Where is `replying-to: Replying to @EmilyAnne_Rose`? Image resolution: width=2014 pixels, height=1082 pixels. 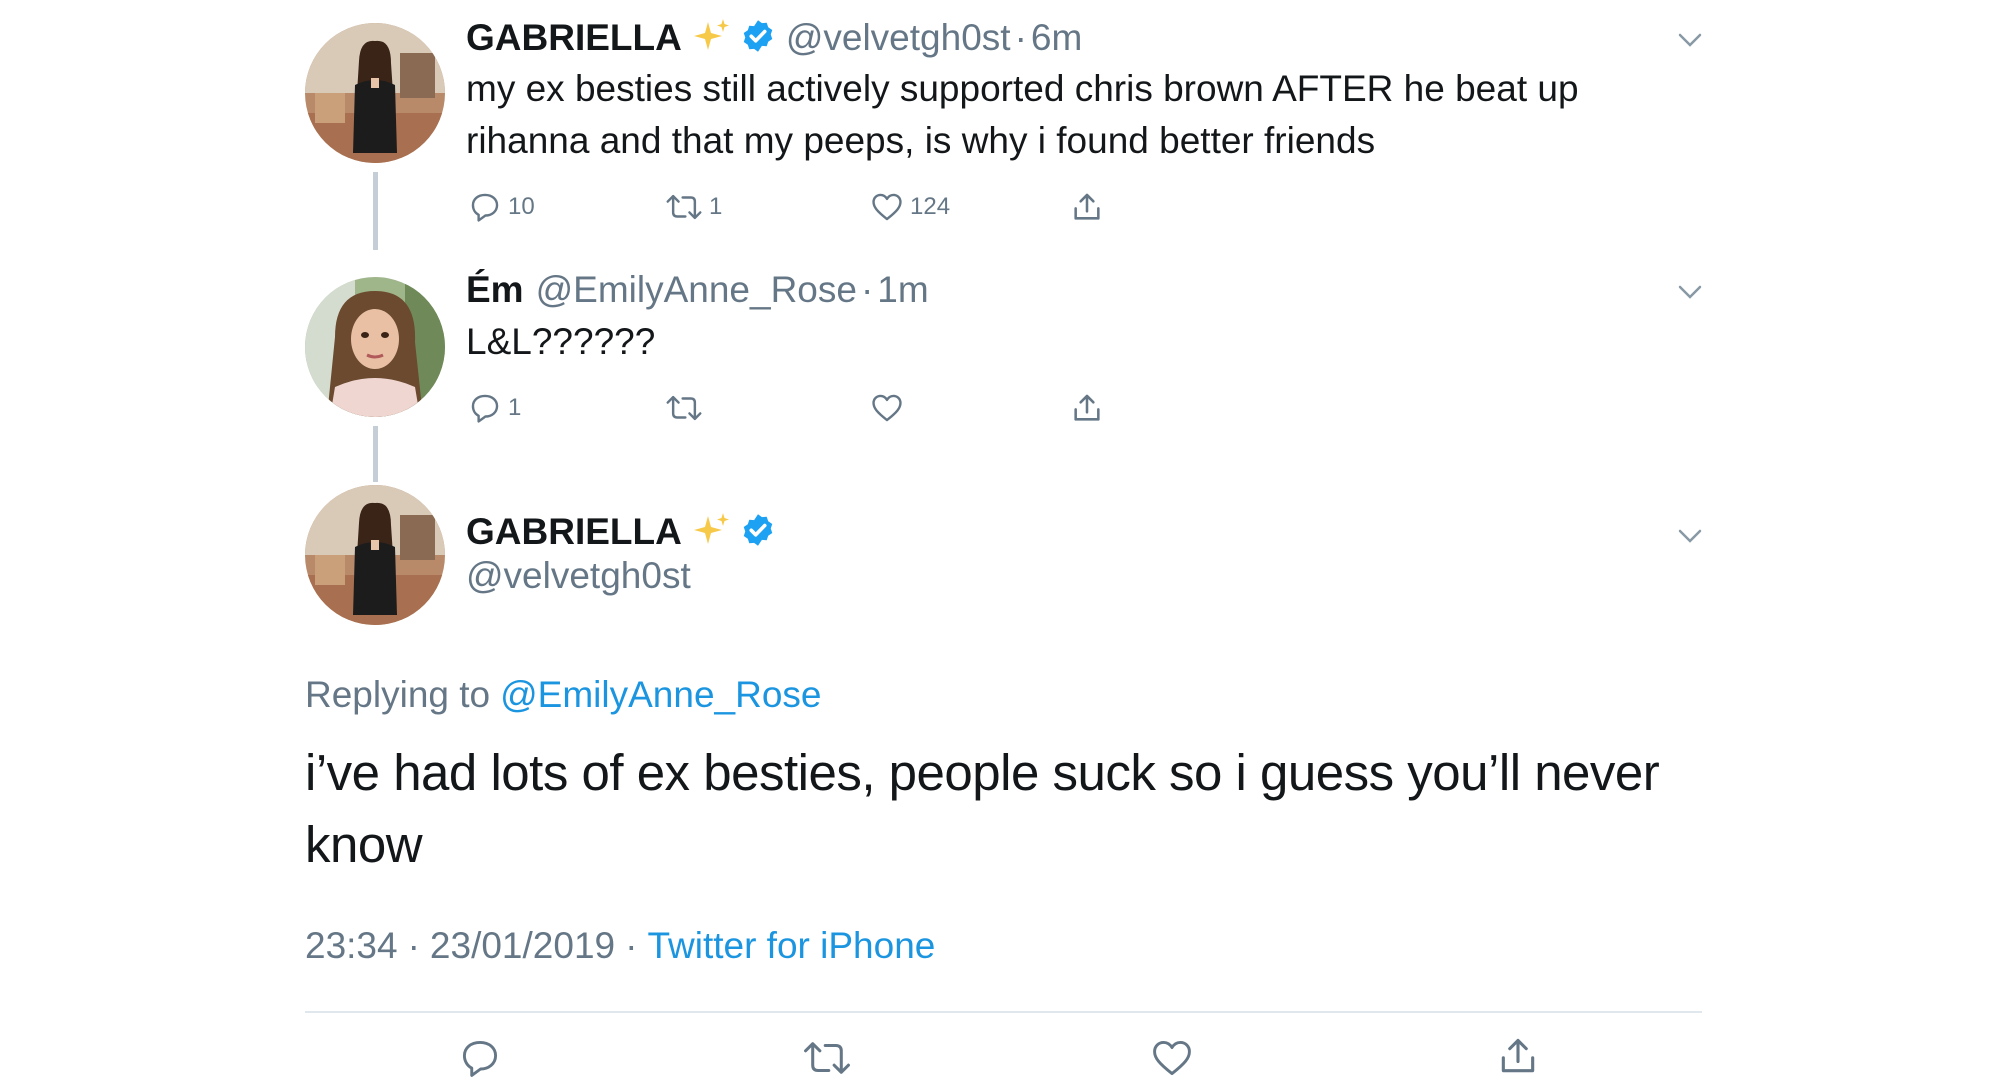 replying-to: Replying to @EmilyAnne_Rose is located at coordinates (563, 695).